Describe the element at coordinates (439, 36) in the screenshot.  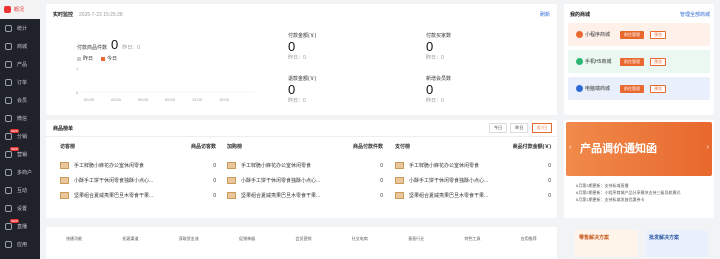
I see `stat-label: 付款买家数` at that location.